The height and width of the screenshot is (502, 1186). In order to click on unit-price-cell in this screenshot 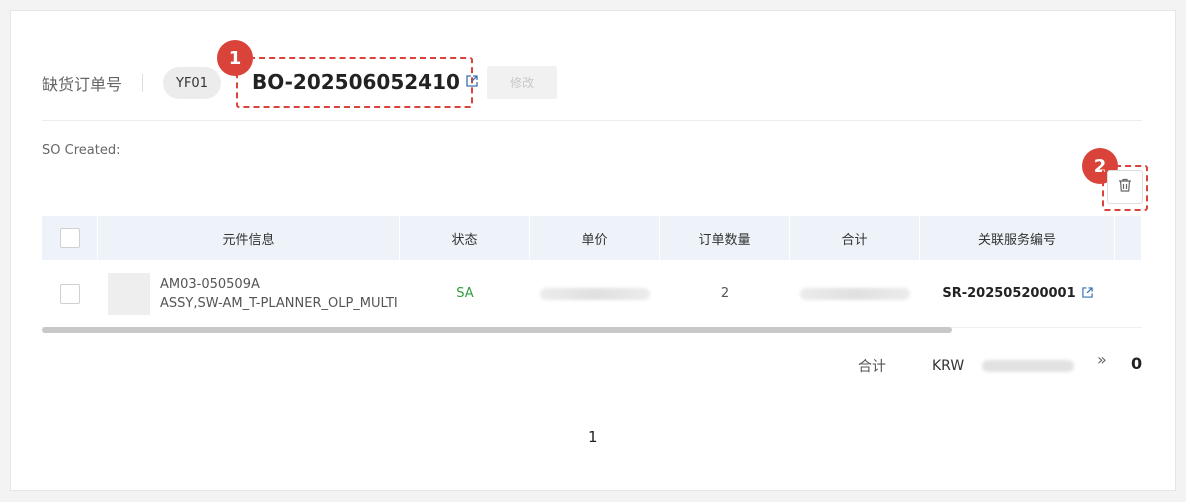, I will do `click(595, 293)`.